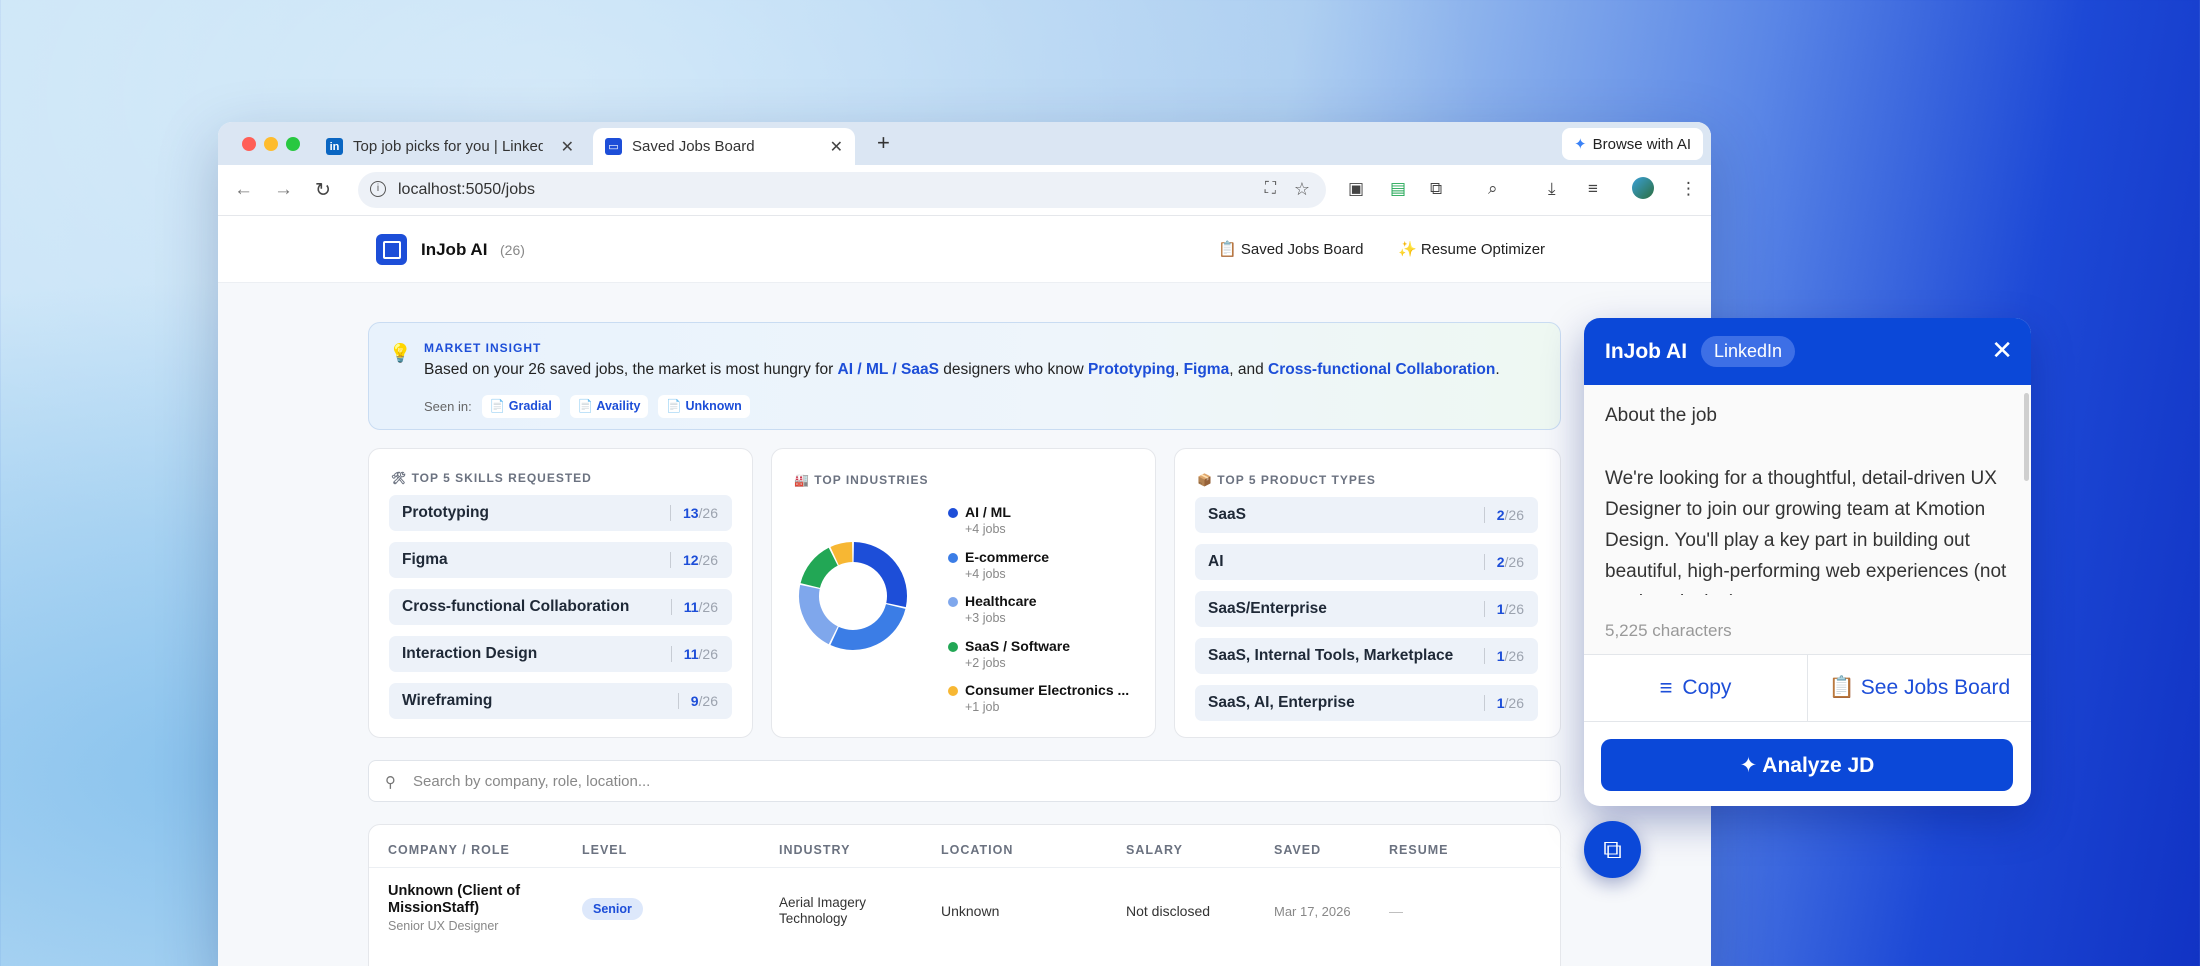 This screenshot has width=2200, height=966. Describe the element at coordinates (1748, 351) in the screenshot. I see `source-badge: LinkedIn` at that location.